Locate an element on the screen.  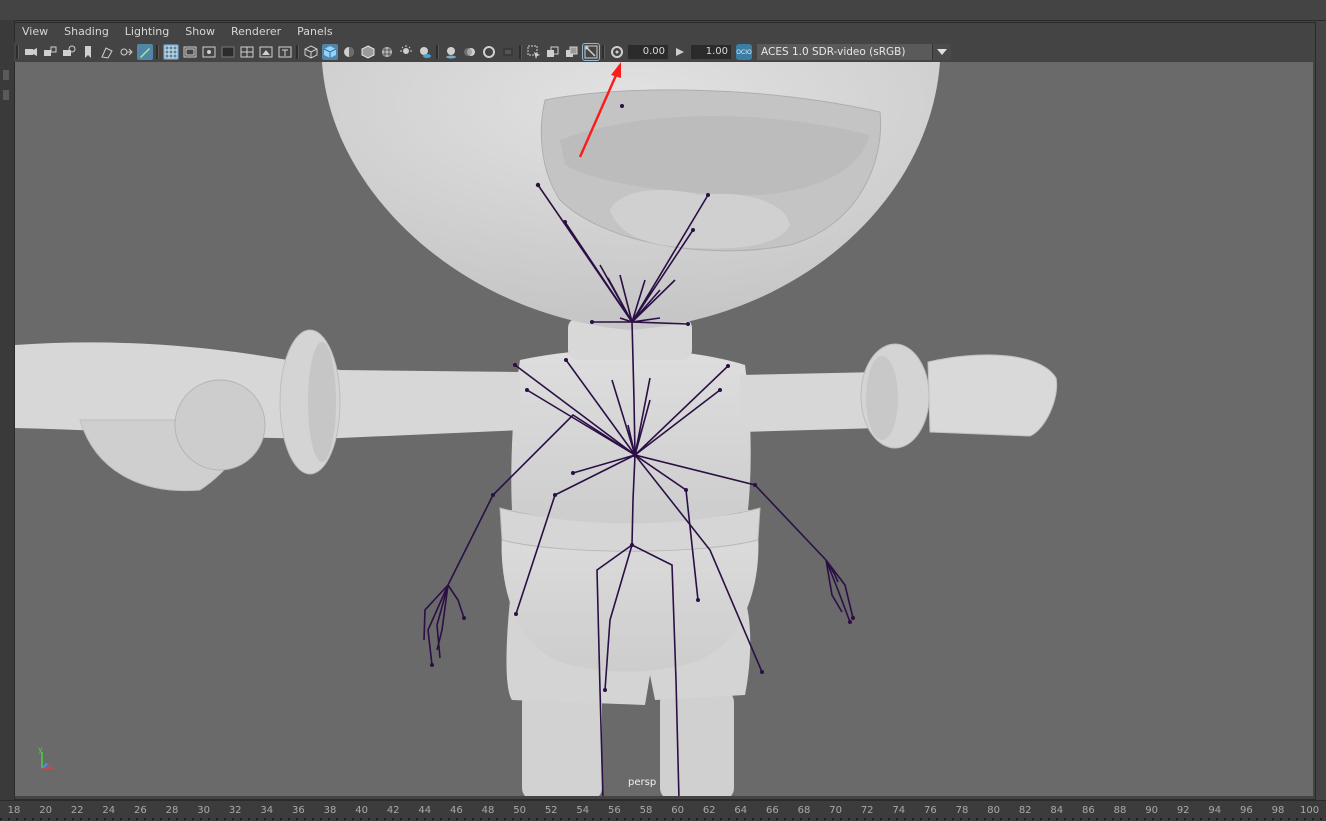
mesh-arm-right is located at coordinates (810, 402).